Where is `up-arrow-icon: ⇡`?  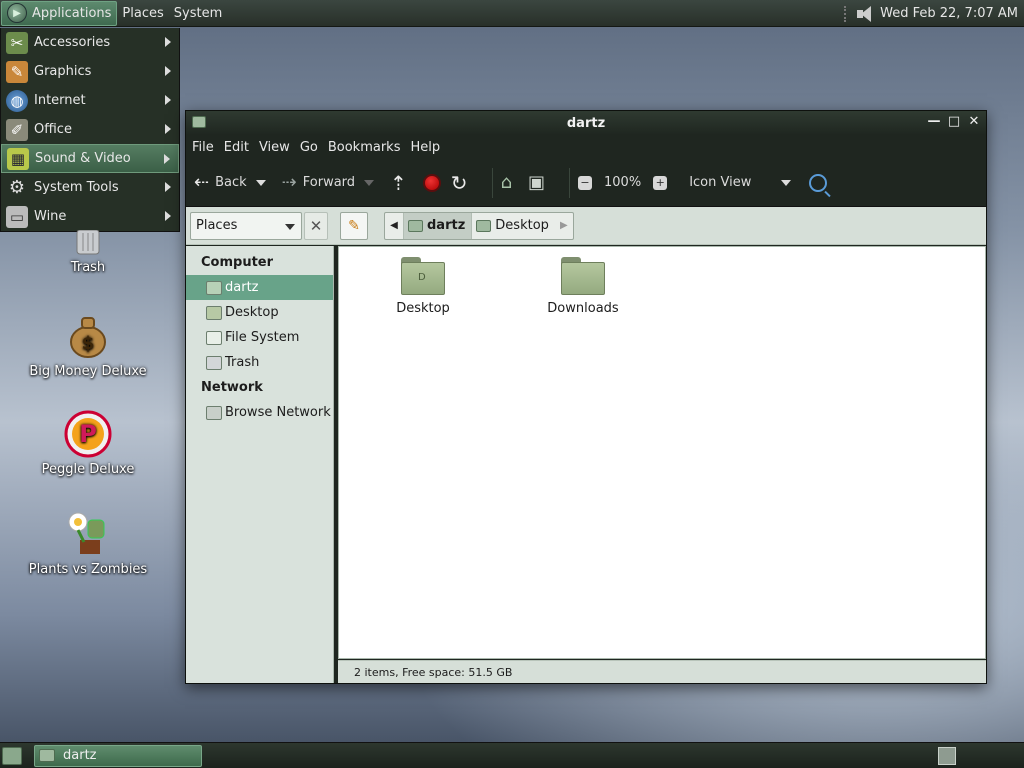
up-arrow-icon: ⇡ is located at coordinates (398, 182).